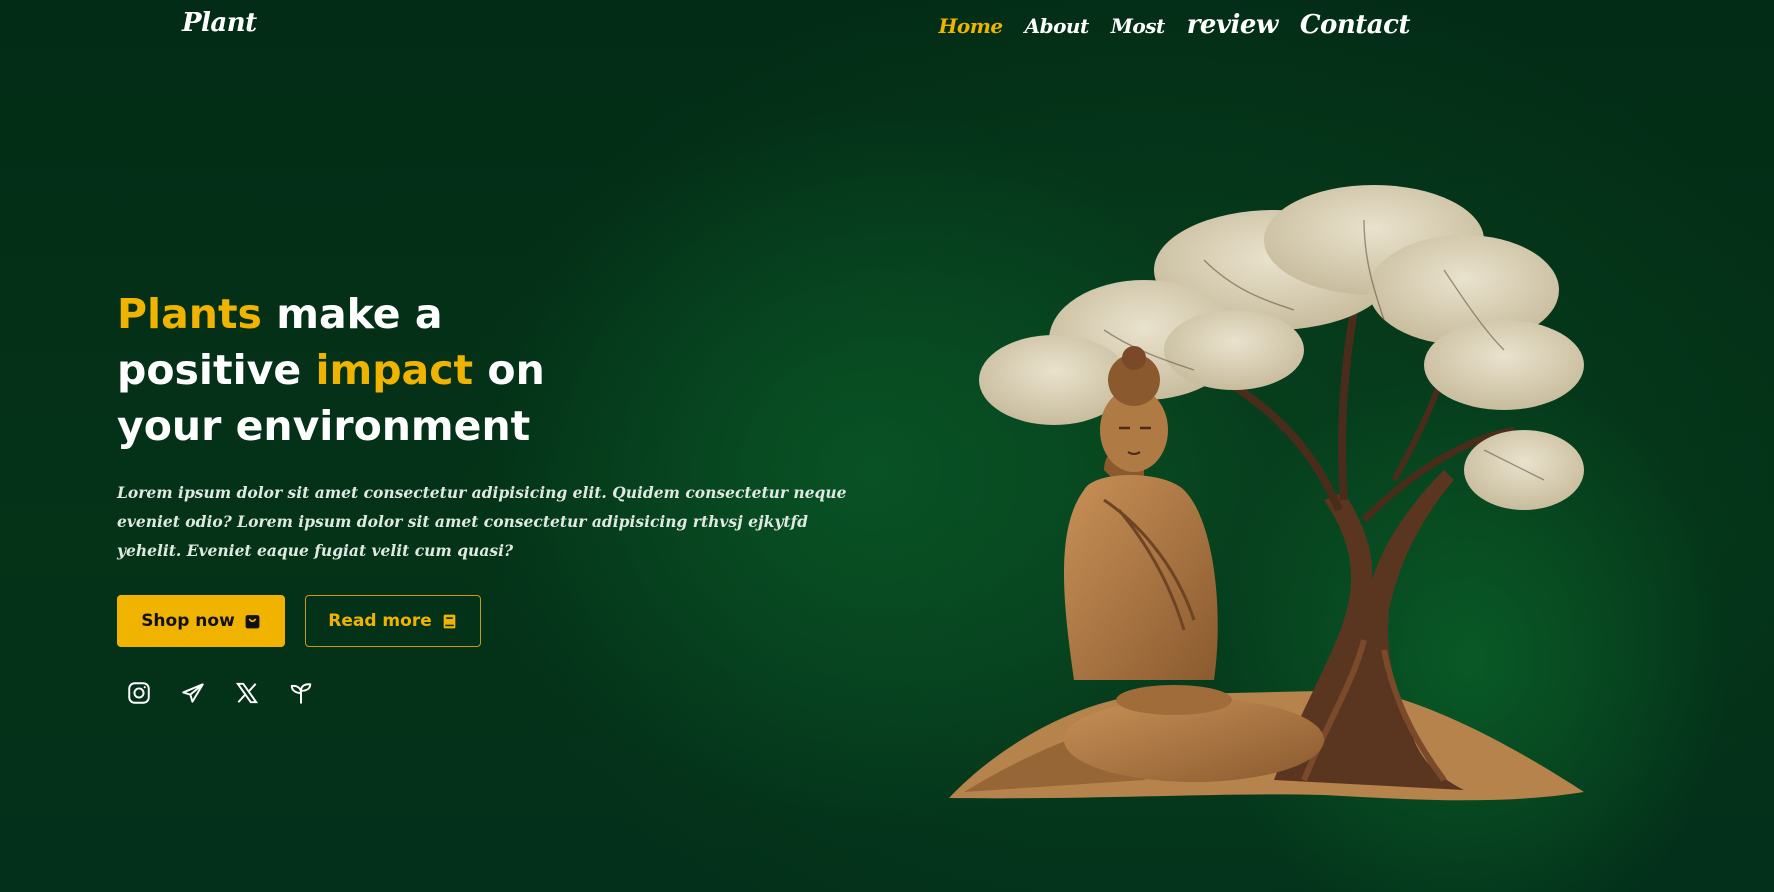 The image size is (1774, 892). What do you see at coordinates (219, 23) in the screenshot?
I see `site-logo: Plant` at bounding box center [219, 23].